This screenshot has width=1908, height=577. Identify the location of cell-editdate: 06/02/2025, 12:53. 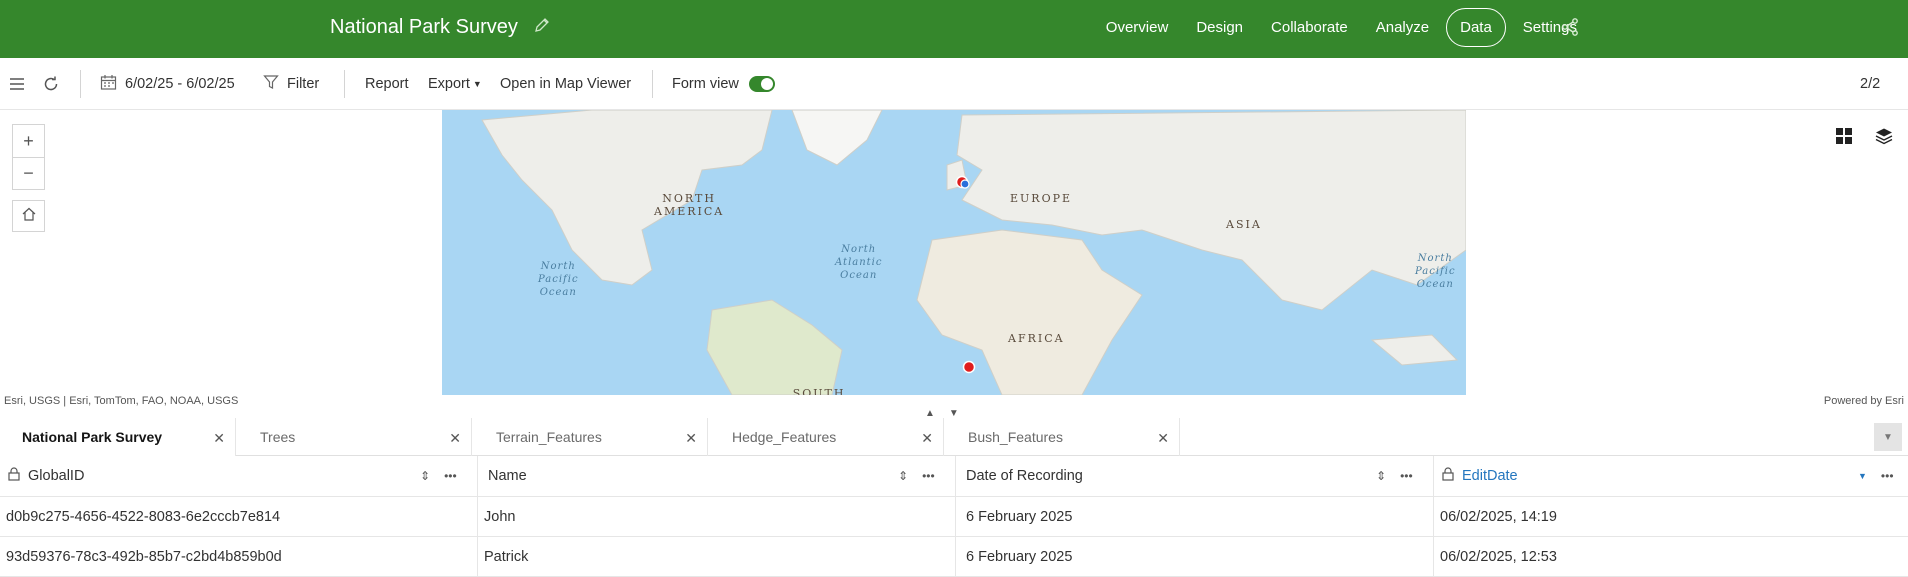
(1498, 556).